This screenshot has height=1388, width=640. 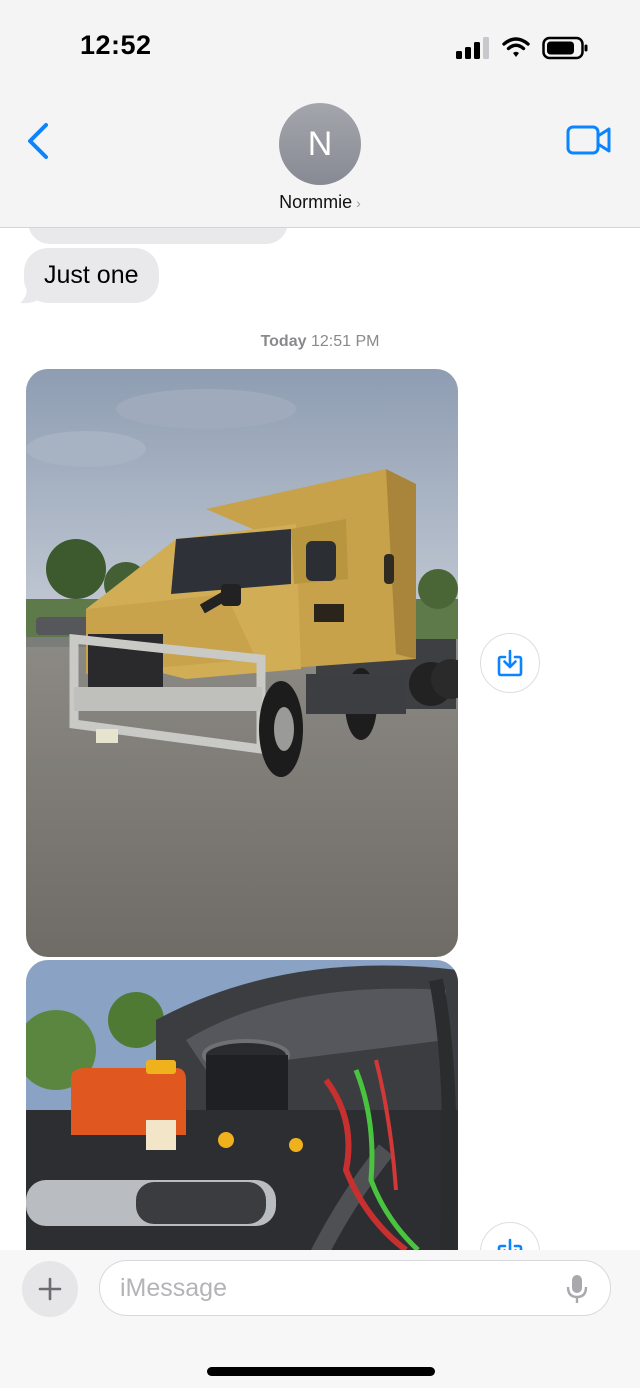 I want to click on message-input, so click(x=330, y=1288).